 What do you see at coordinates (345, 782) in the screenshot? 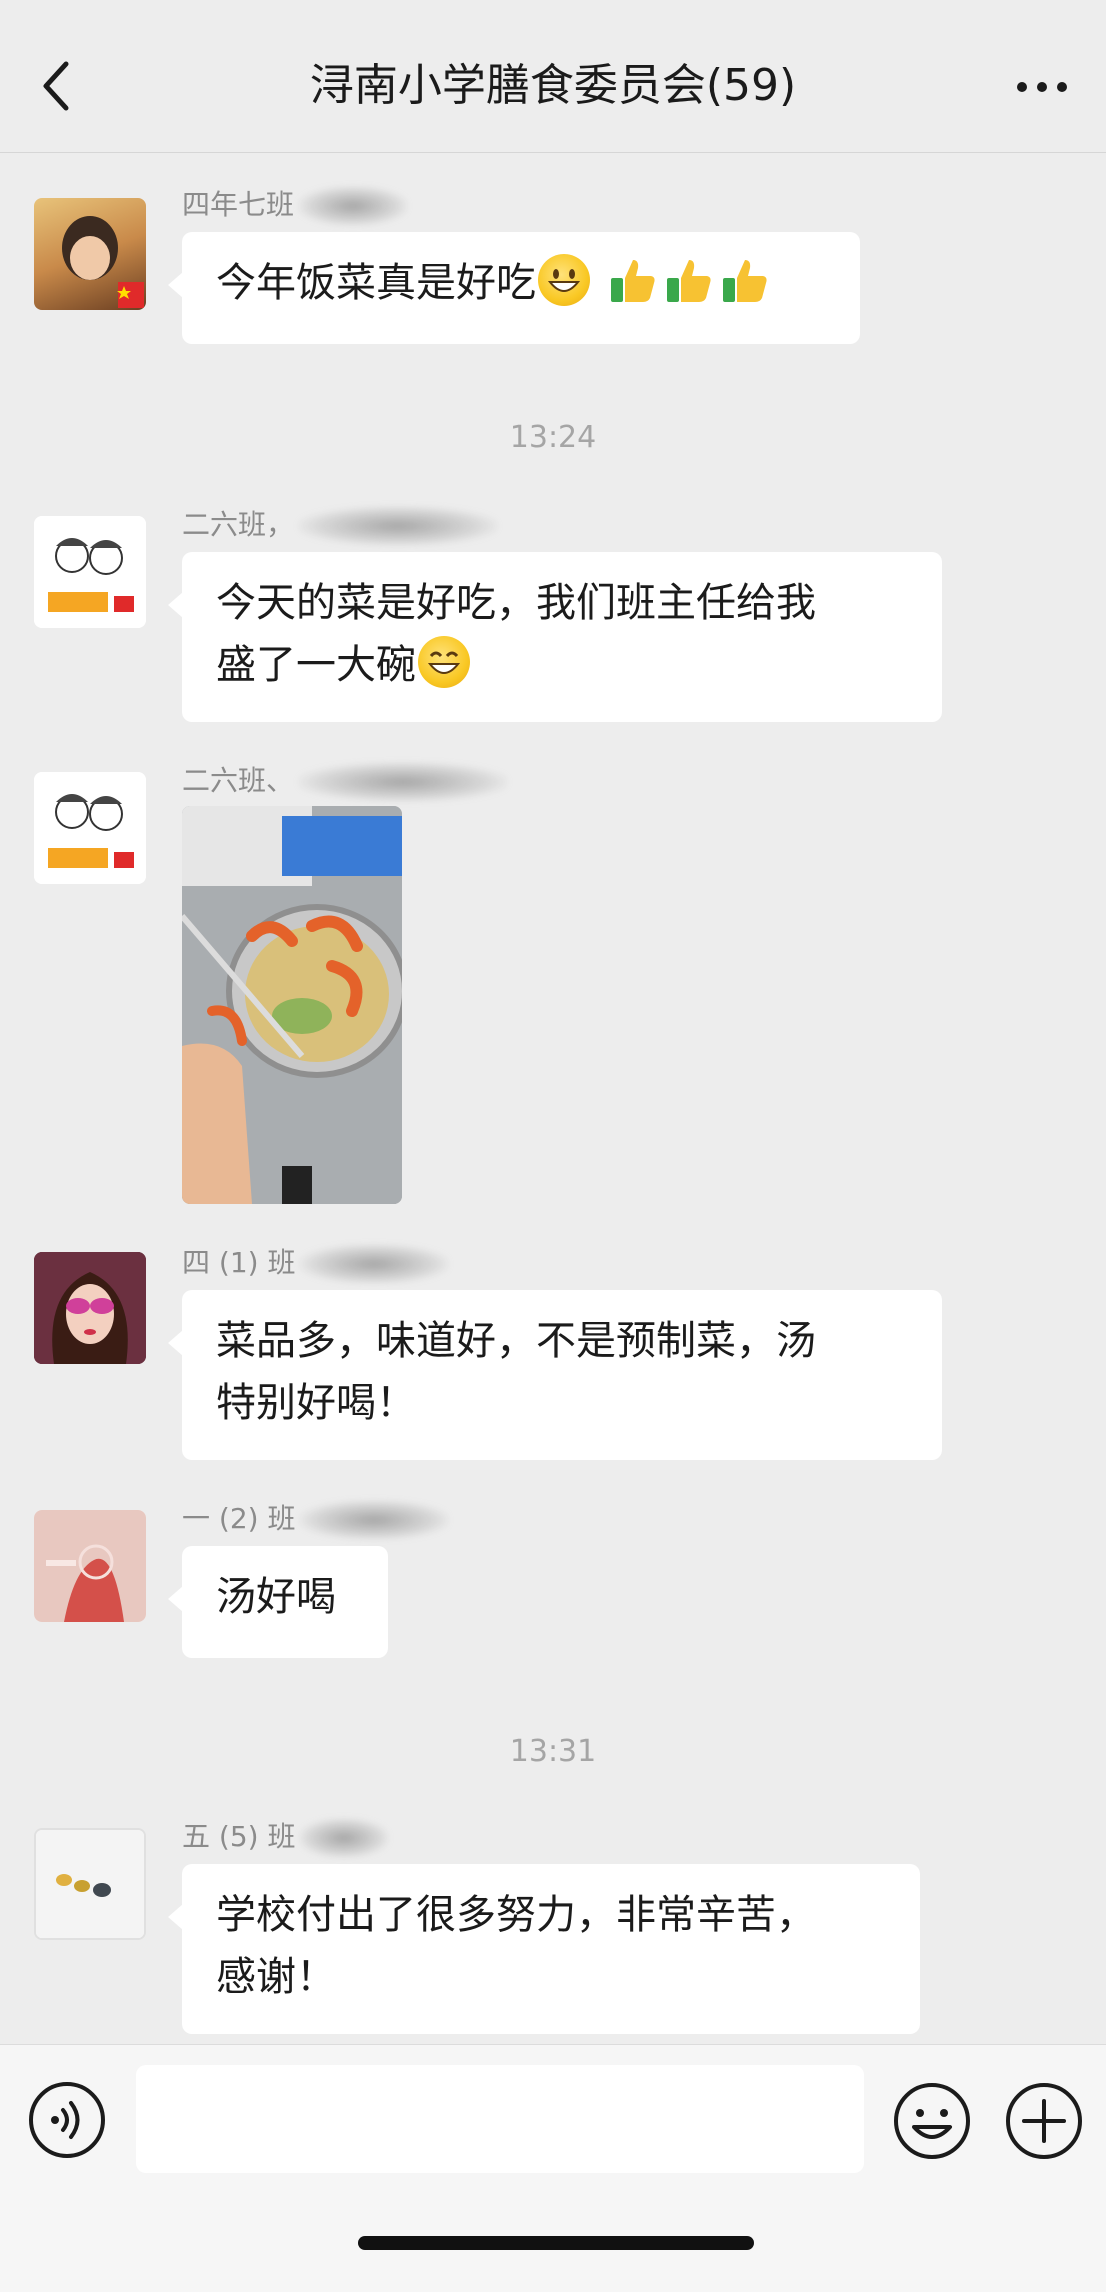
I see `sender-name: 二六班、` at bounding box center [345, 782].